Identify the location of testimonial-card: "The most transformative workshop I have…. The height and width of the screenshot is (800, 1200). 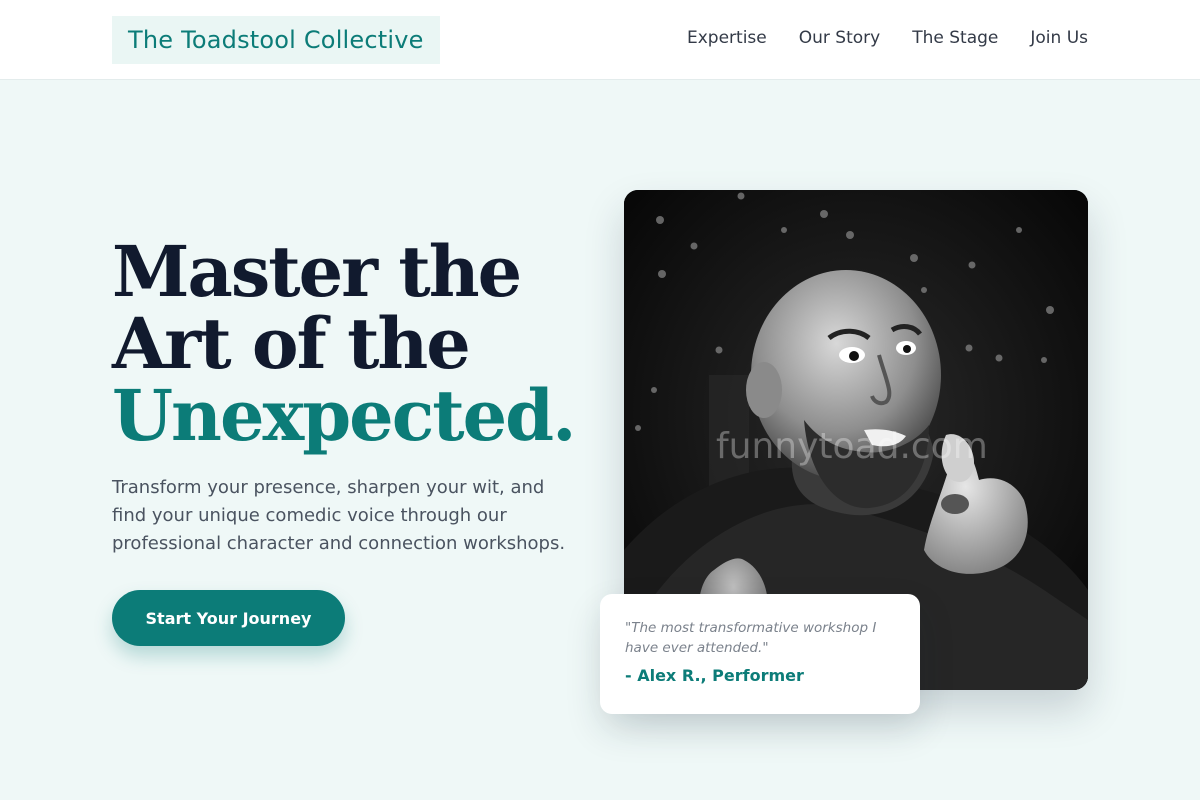
(760, 654).